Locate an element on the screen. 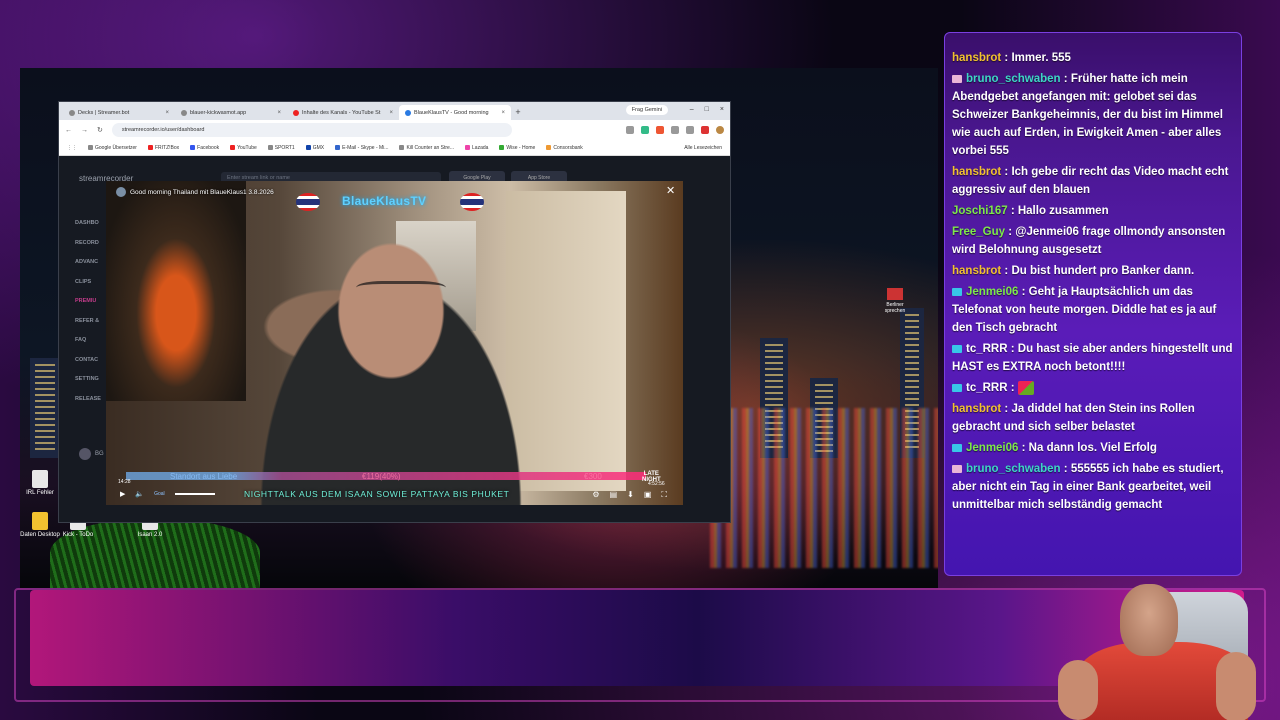  goal-target: €300 is located at coordinates (593, 476).